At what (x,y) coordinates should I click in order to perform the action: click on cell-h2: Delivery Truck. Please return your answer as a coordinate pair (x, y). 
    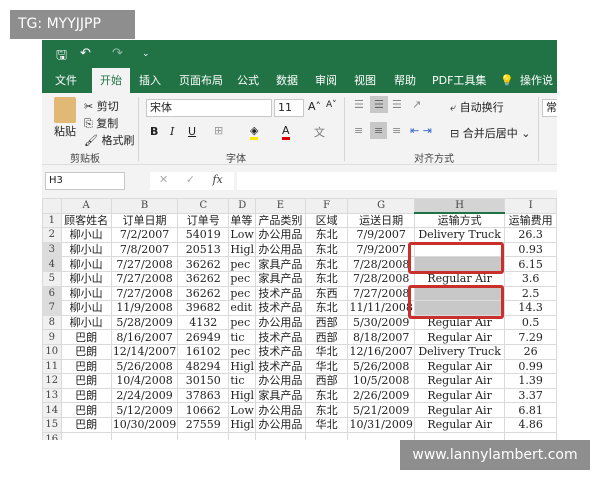
    Looking at the image, I should click on (459, 235).